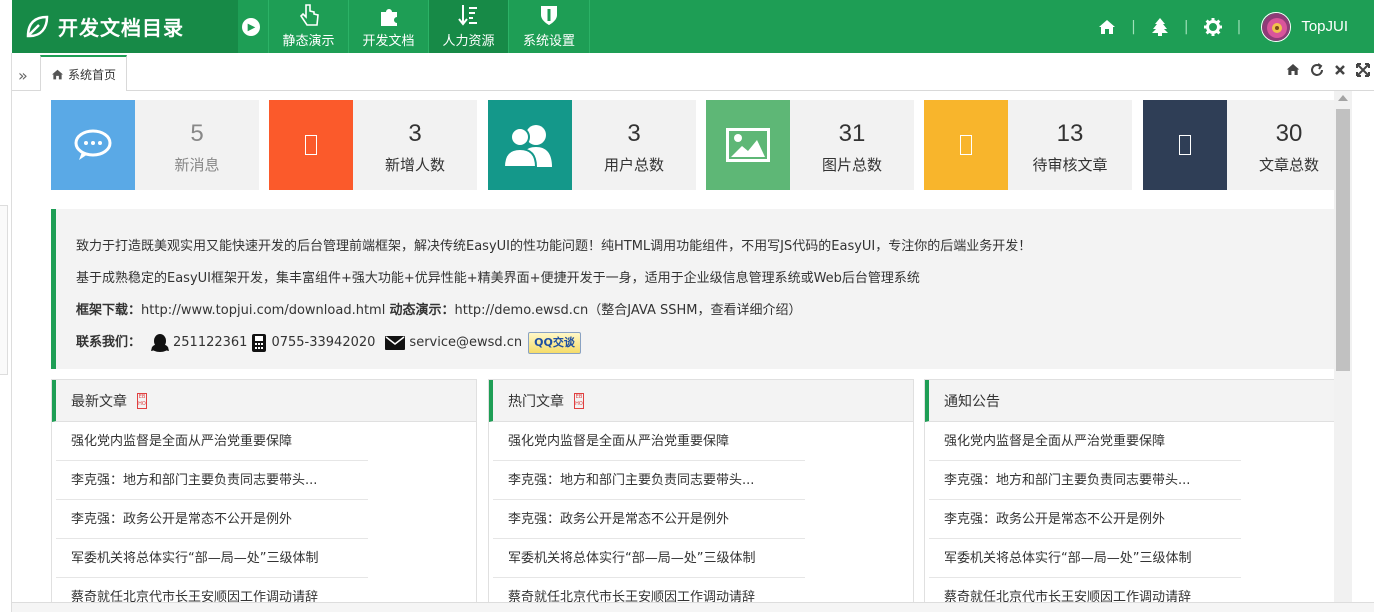 Image resolution: width=1374 pixels, height=612 pixels. What do you see at coordinates (810, 145) in the screenshot?
I see `stat-card-images: 31 图片总数` at bounding box center [810, 145].